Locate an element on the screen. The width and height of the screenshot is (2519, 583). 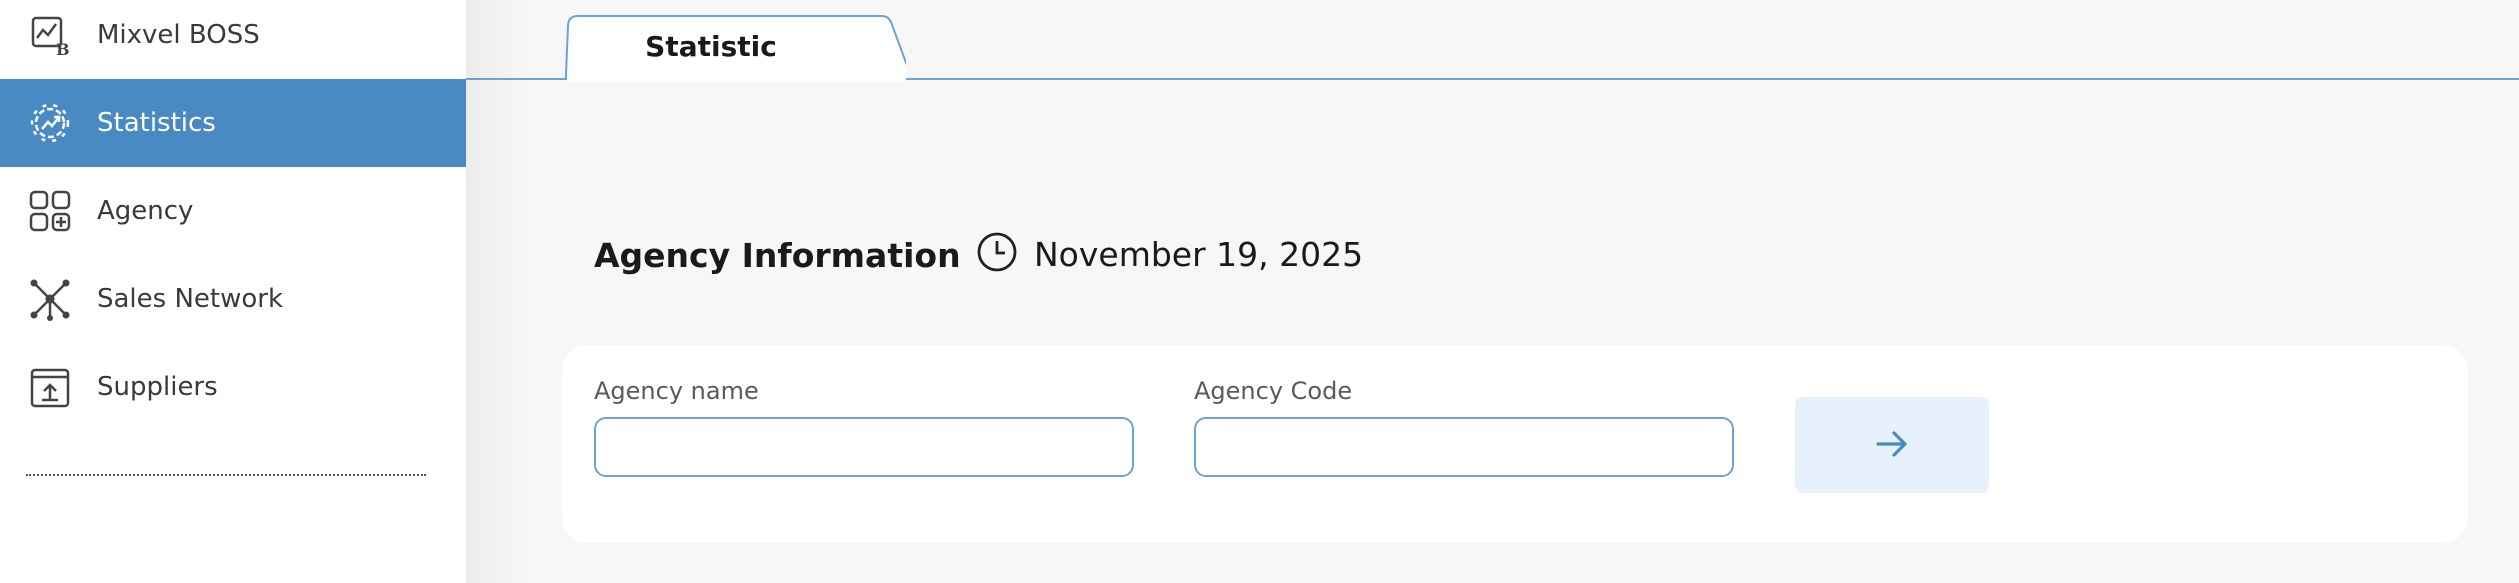
svg-text: B is located at coordinates (63, 48).